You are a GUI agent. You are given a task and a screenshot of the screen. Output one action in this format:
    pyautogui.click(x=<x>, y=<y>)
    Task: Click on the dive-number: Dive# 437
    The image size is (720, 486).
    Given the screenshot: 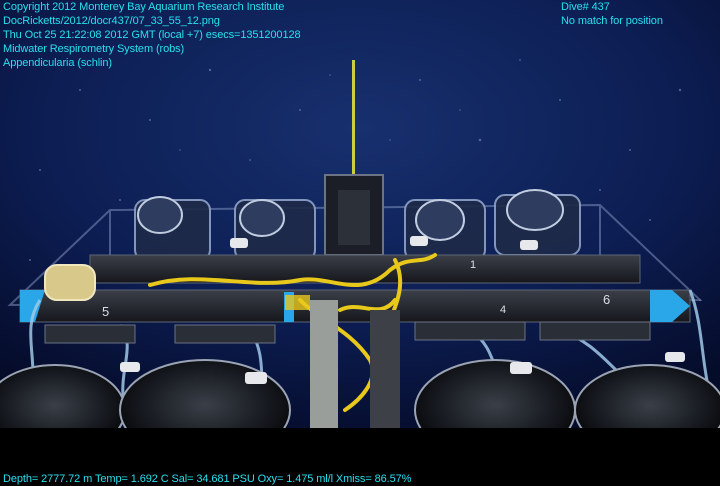 What is the action you would take?
    pyautogui.click(x=585, y=7)
    